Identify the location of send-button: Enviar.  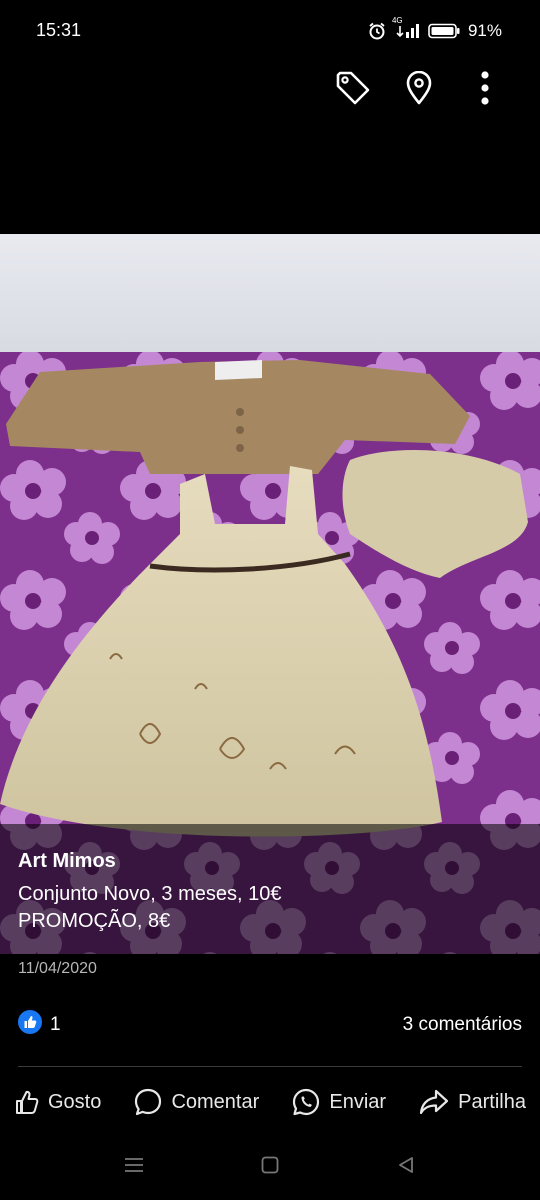
(338, 1102).